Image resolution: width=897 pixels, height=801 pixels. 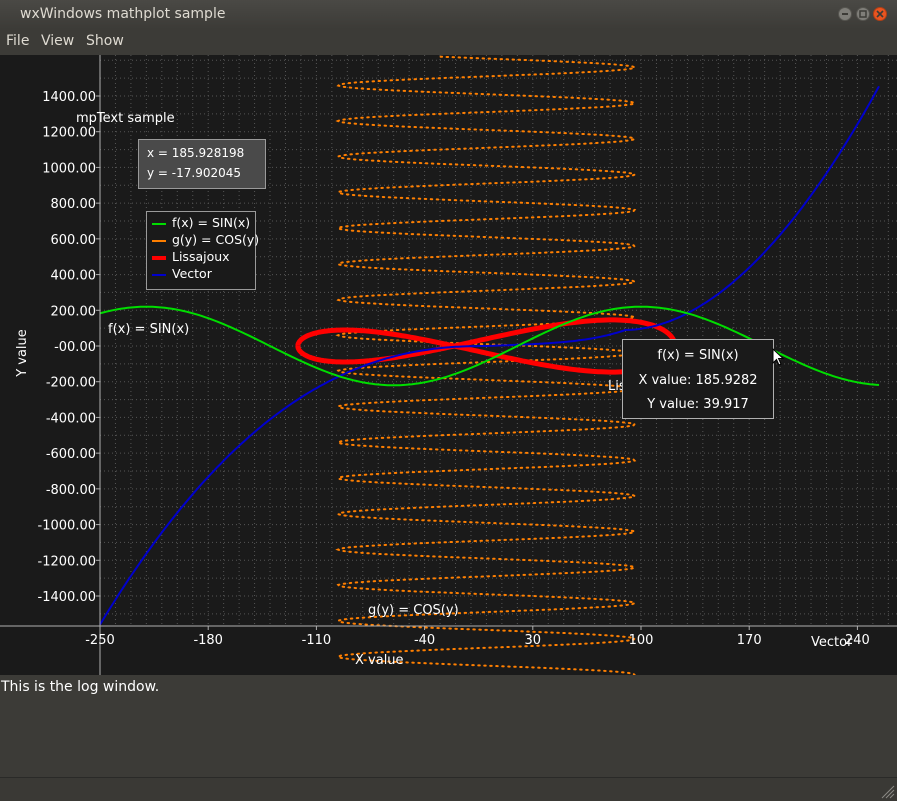 I want to click on x-tick-label: 100, so click(x=641, y=640).